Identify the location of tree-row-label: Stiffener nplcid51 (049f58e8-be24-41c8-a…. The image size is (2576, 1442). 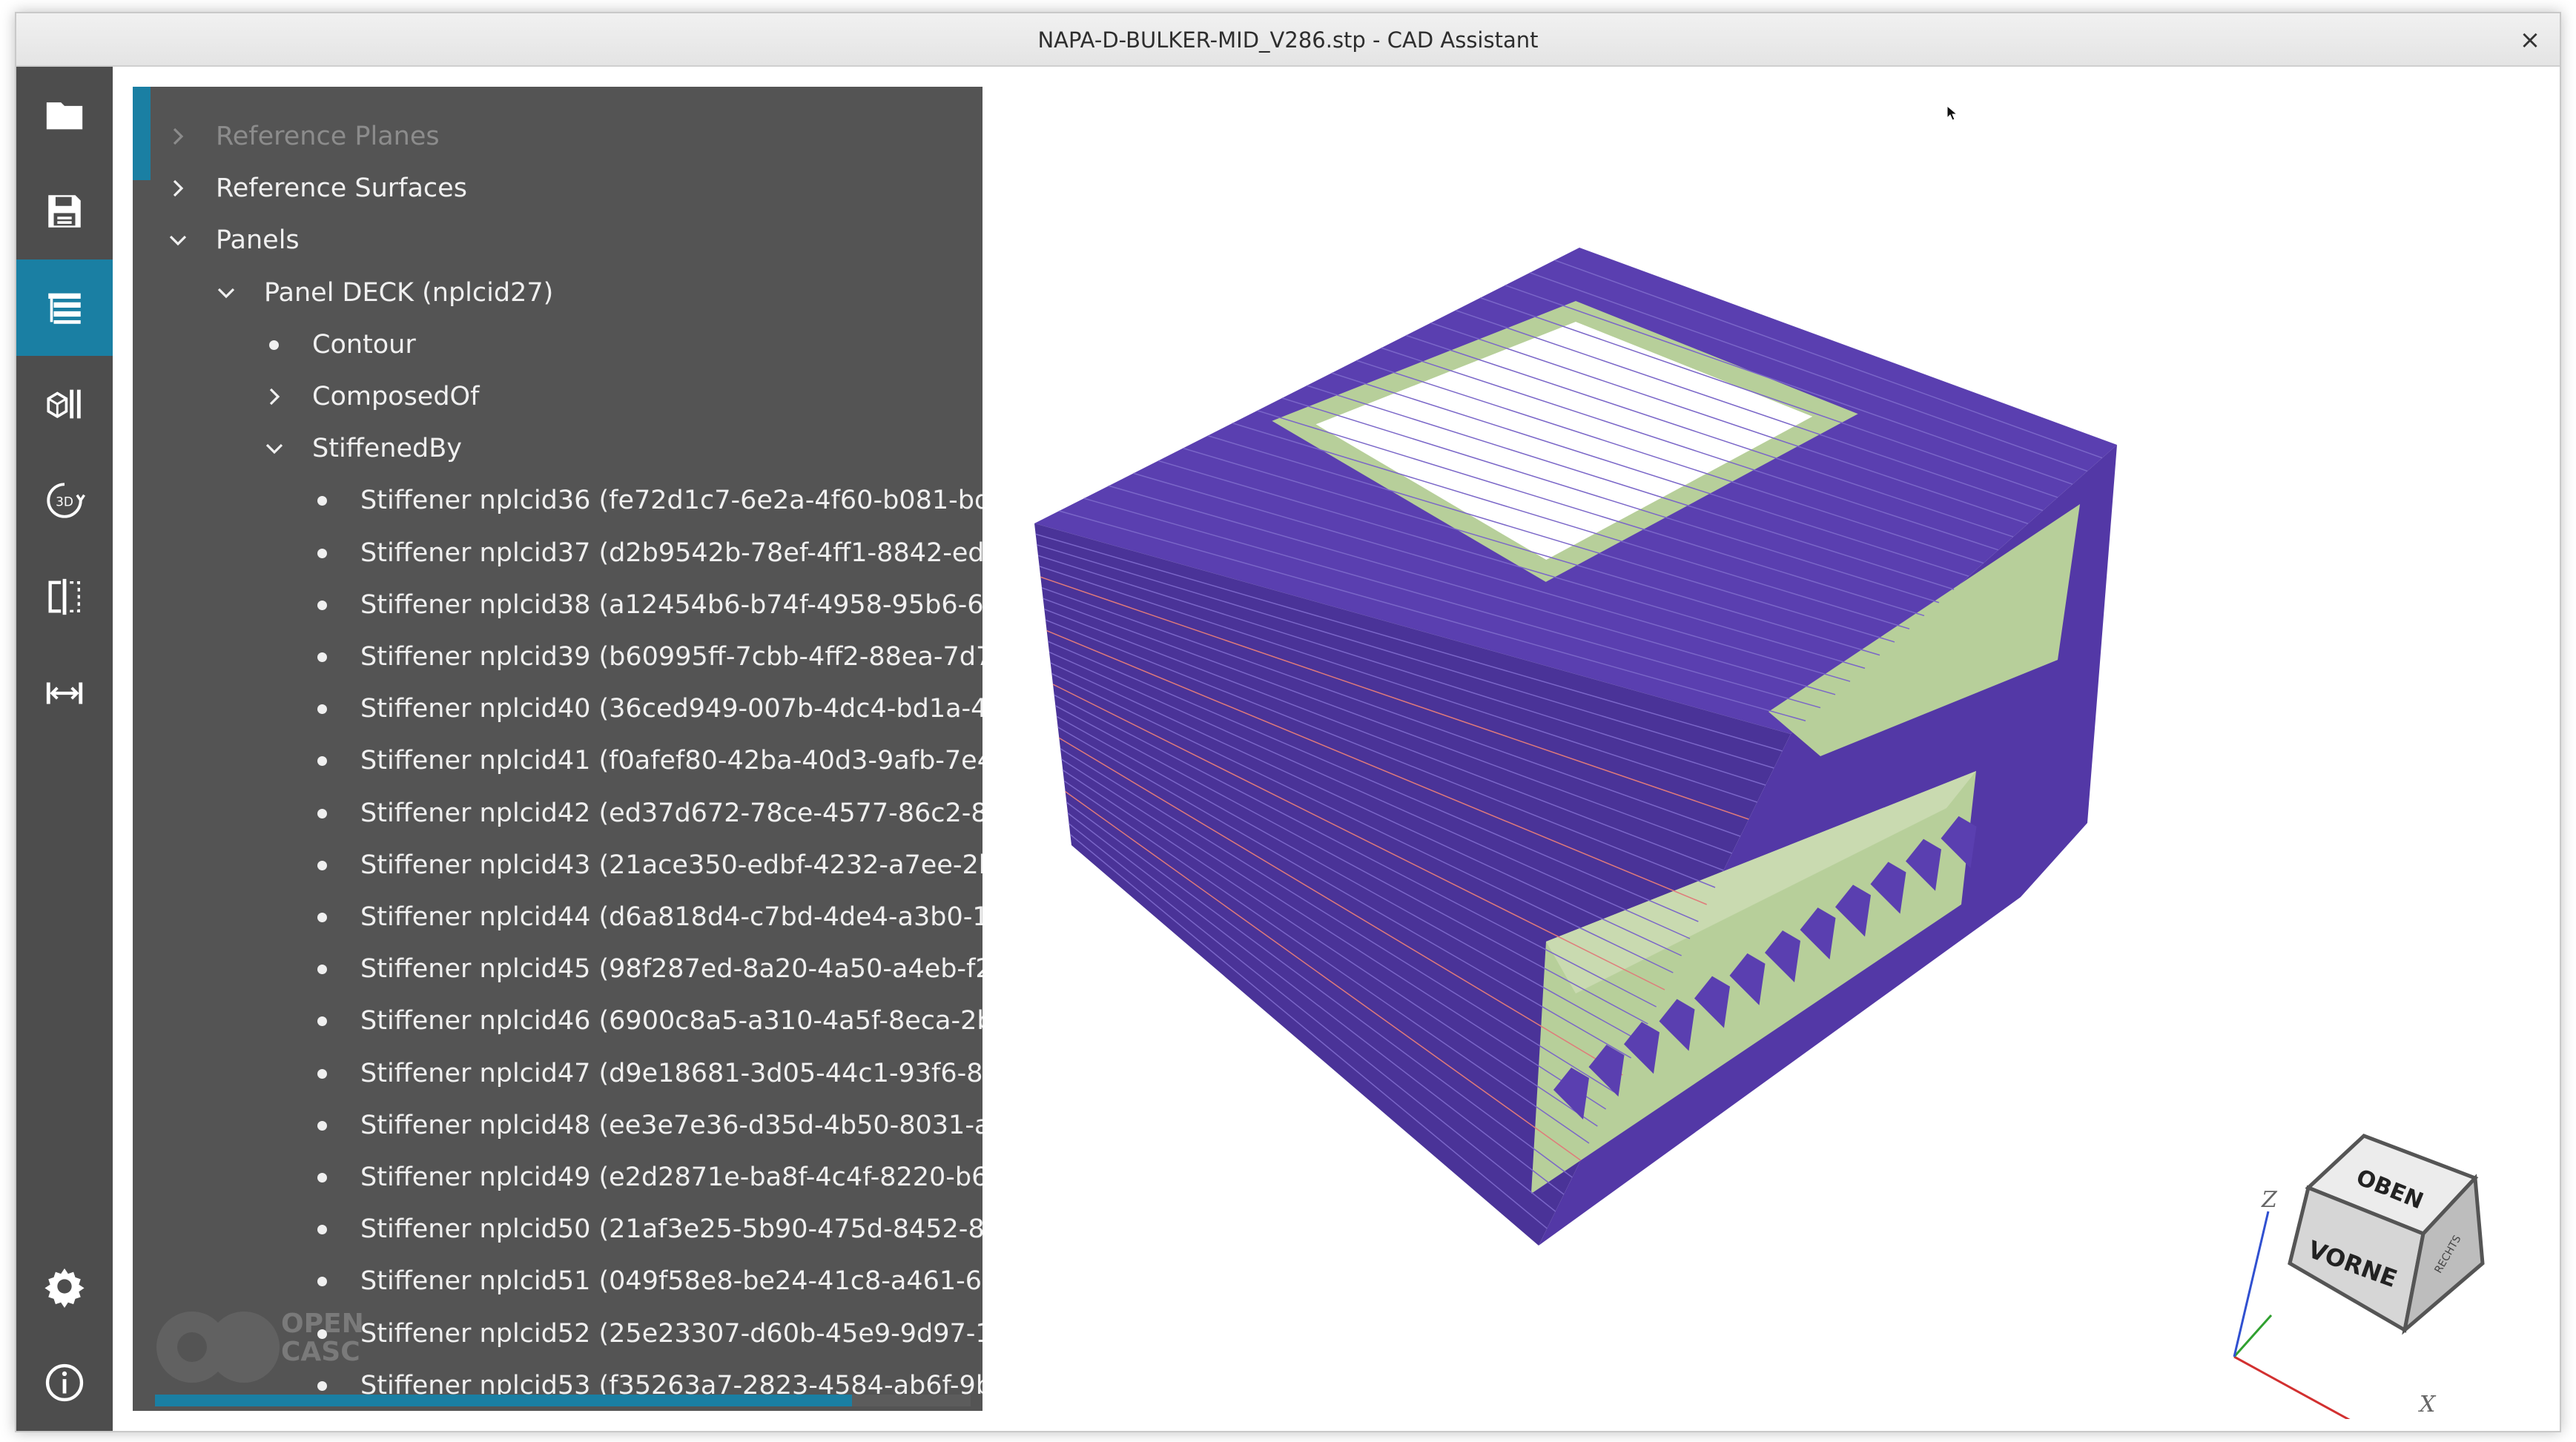
(671, 1282).